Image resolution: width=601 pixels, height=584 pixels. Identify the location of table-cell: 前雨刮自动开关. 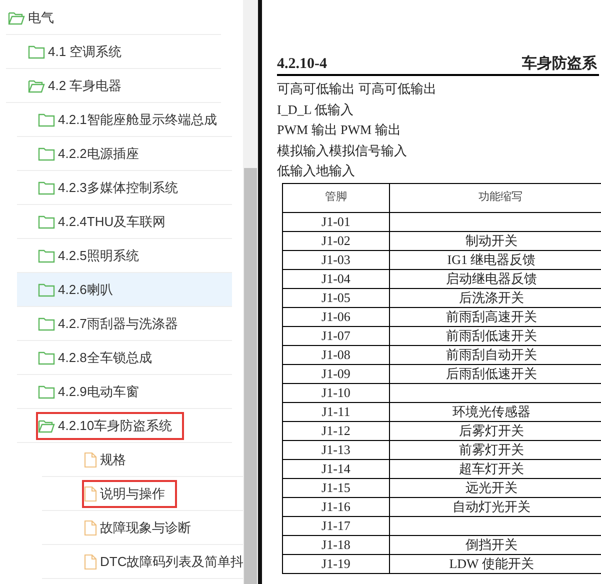
(495, 354).